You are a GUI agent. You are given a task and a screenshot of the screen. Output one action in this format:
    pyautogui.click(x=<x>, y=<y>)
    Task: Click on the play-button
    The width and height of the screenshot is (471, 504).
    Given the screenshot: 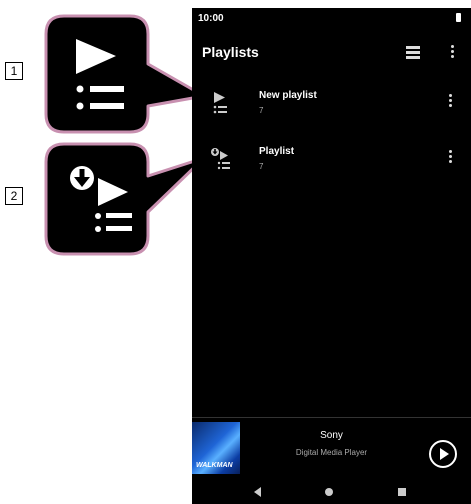 What is the action you would take?
    pyautogui.click(x=443, y=454)
    